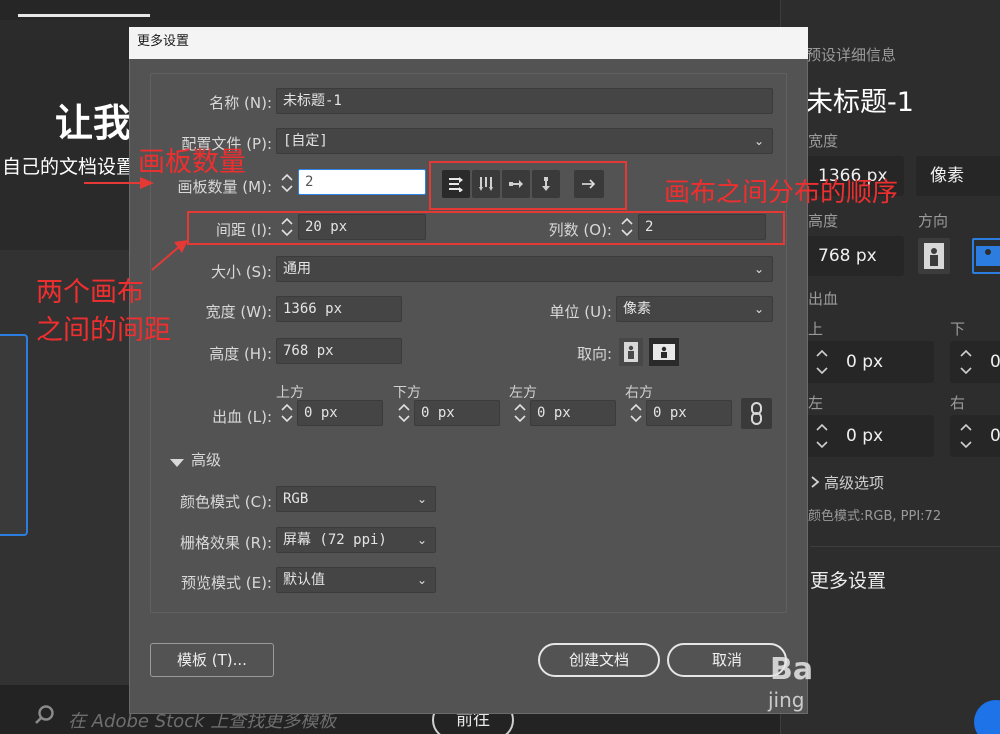 This screenshot has height=734, width=1000. I want to click on link-bleed-button, so click(756, 413).